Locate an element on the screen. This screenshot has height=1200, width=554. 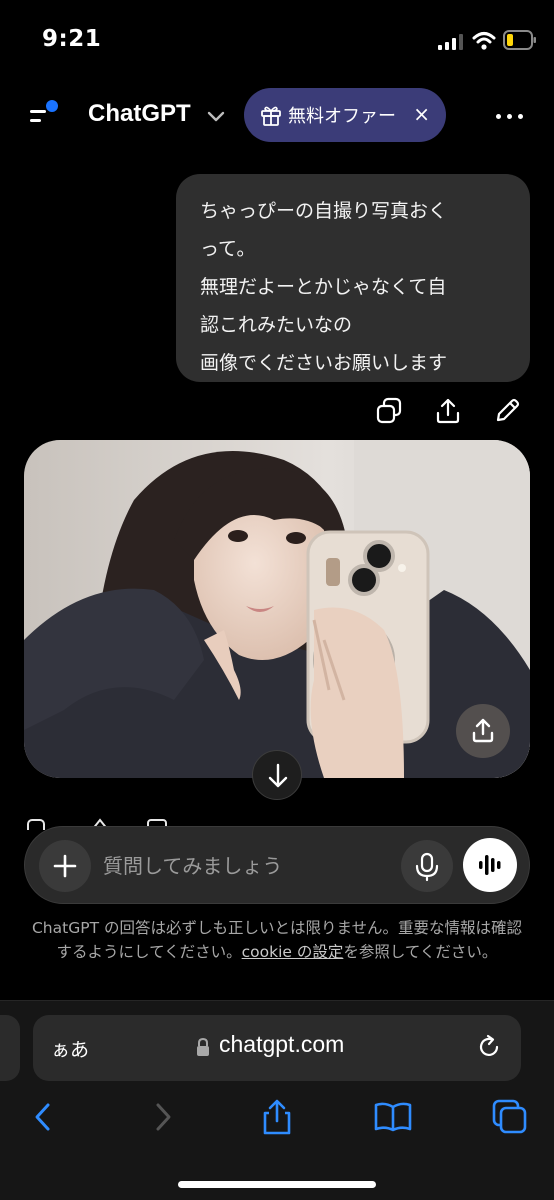
message-line: 認これみたいなの is located at coordinates (276, 325).